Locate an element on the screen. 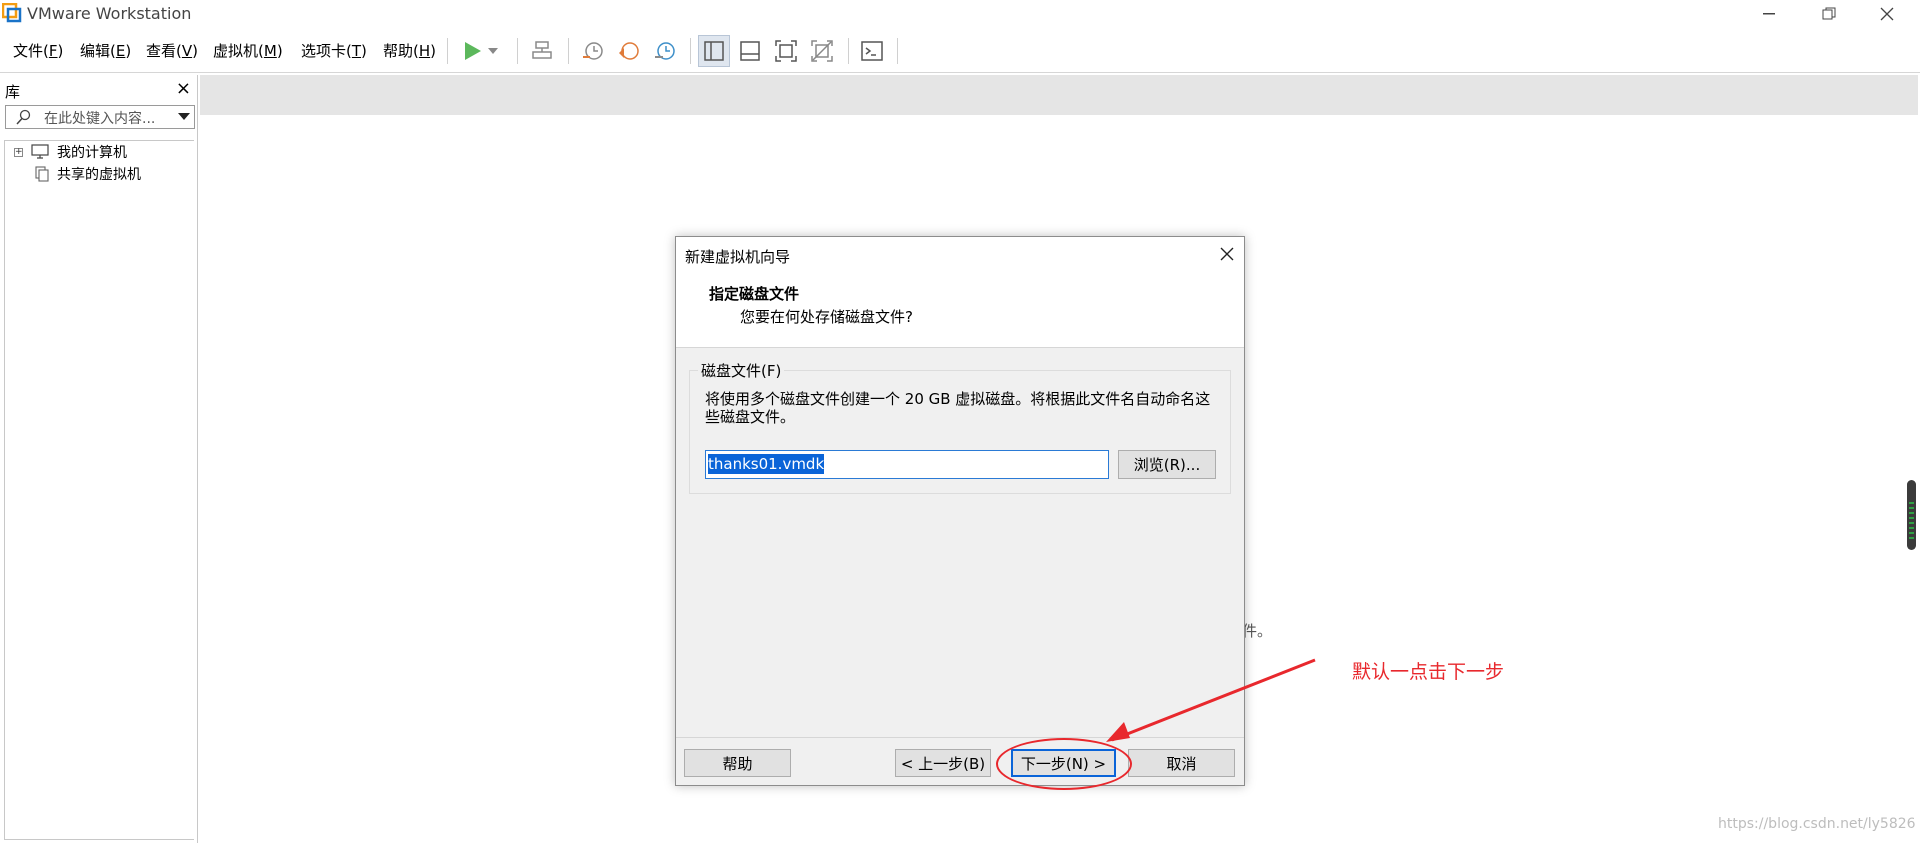  annotation-arrow is located at coordinates (1211, 700).